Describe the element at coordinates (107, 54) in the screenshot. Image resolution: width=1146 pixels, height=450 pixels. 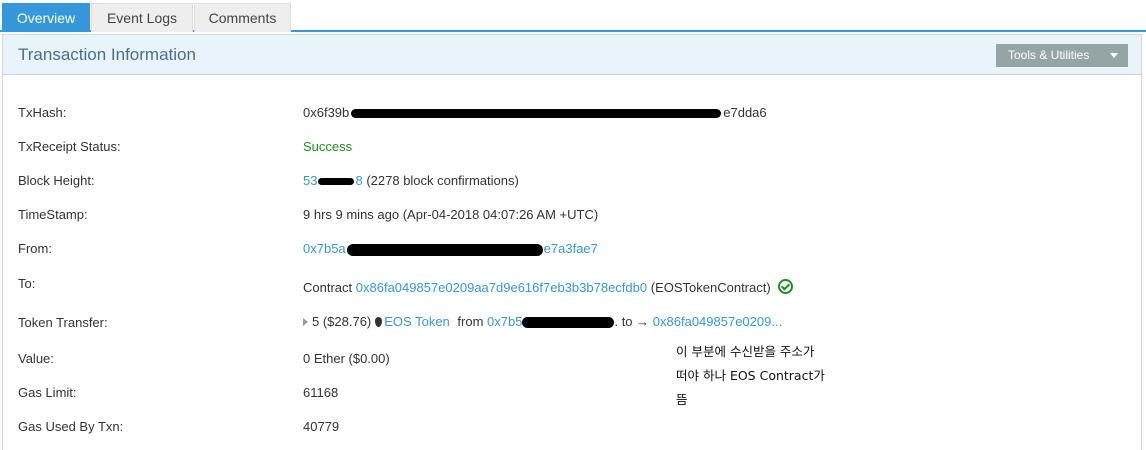
I see `panel-title: Transaction Information` at that location.